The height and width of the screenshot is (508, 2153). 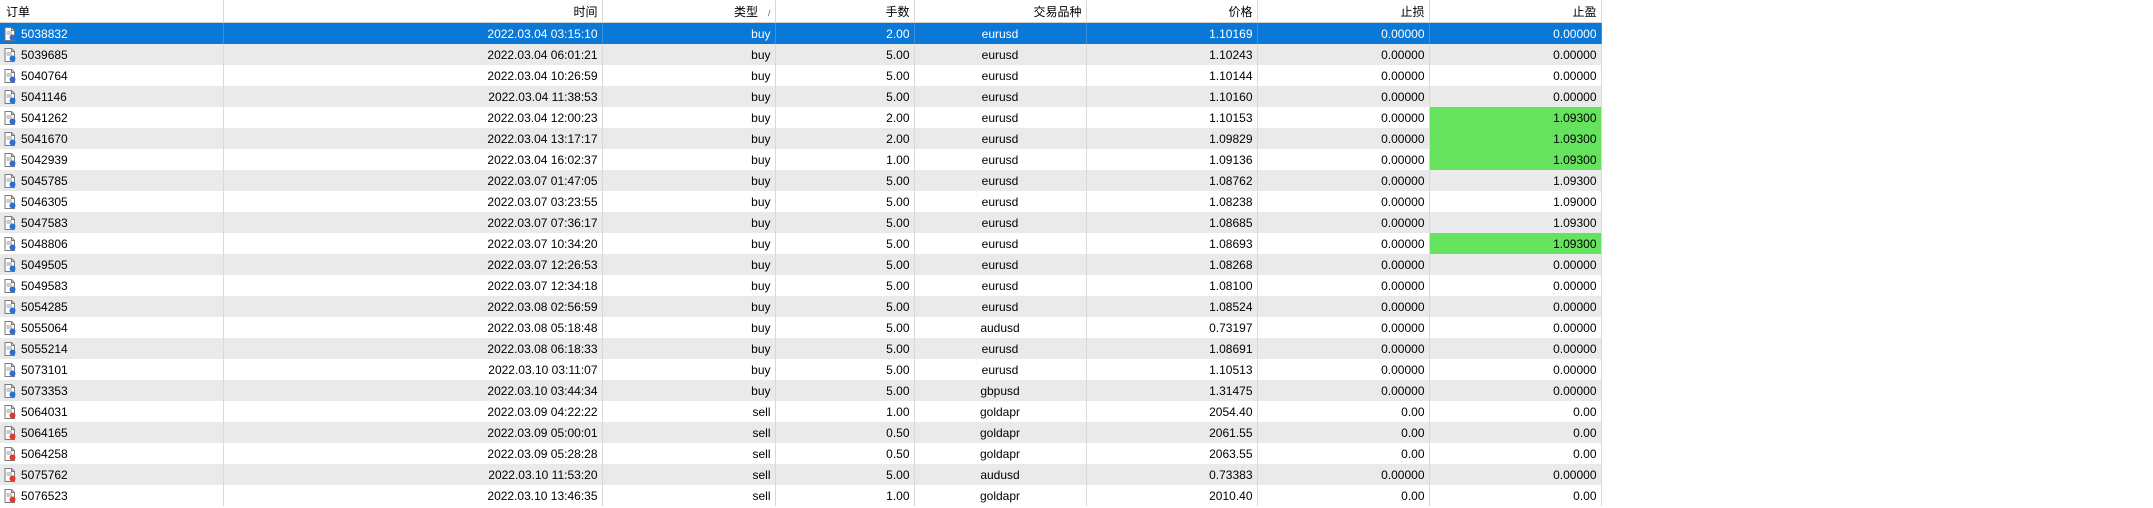 I want to click on order-number: 5076523, so click(x=44, y=495).